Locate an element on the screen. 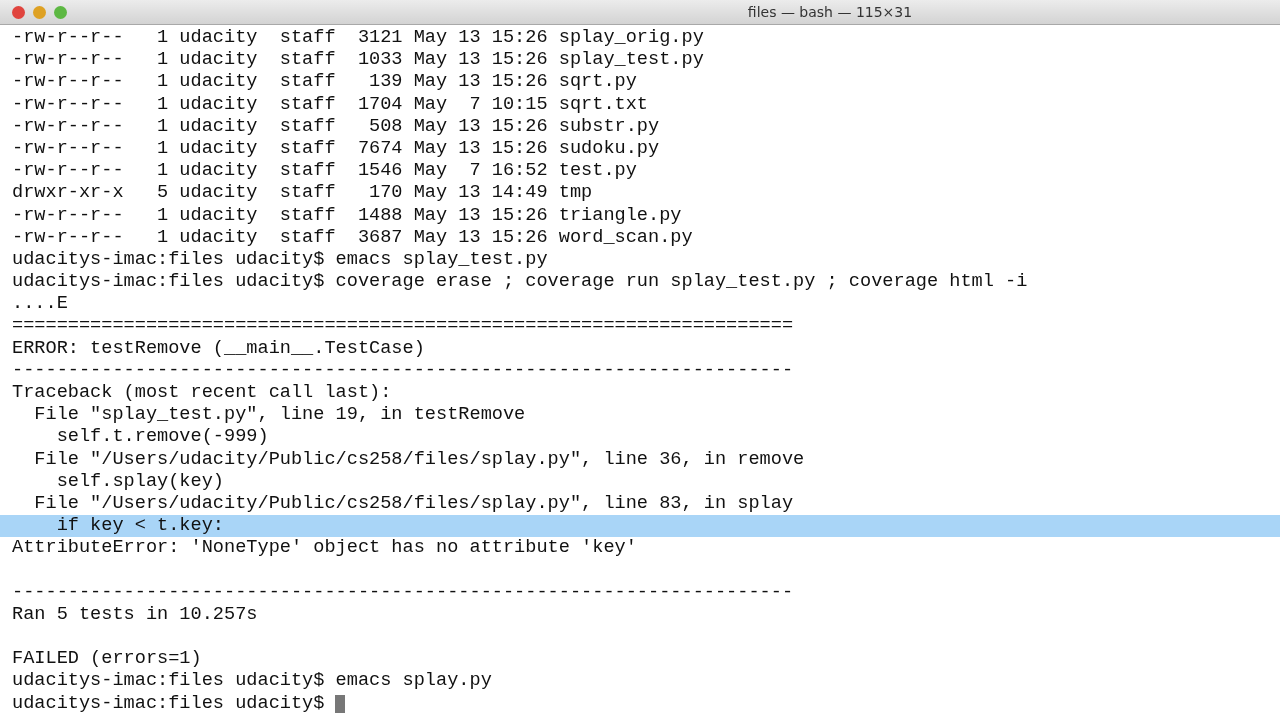 This screenshot has height=720, width=1280. minimize-icon is located at coordinates (39, 12).